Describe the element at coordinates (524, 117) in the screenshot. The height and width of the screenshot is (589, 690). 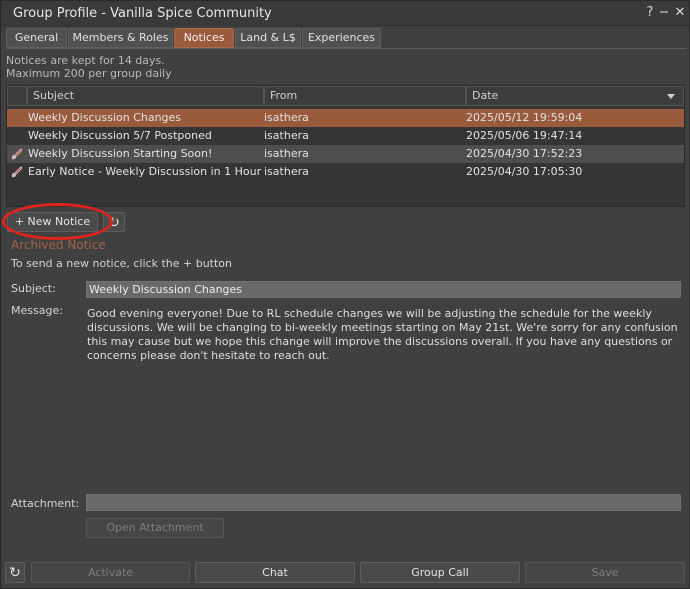
I see `row-date: 2025/05/12 19:59:04` at that location.